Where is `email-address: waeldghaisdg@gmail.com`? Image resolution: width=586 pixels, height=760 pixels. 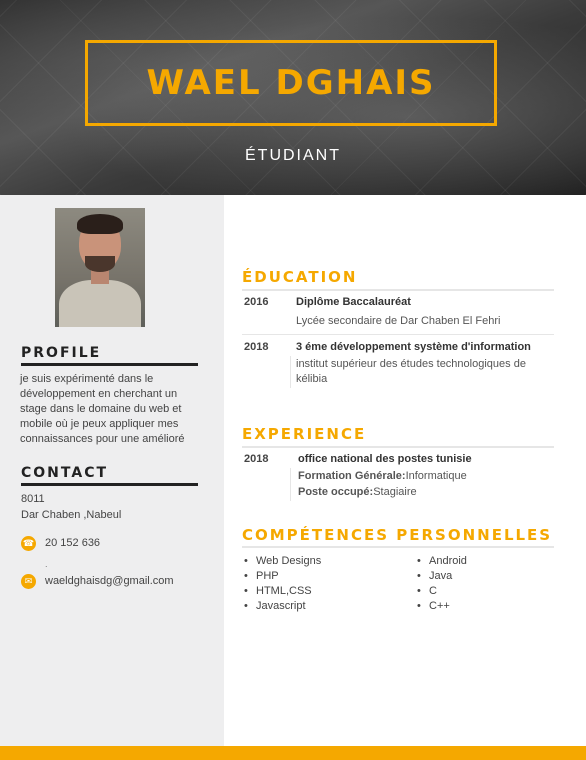
email-address: waeldghaisdg@gmail.com is located at coordinates (109, 581).